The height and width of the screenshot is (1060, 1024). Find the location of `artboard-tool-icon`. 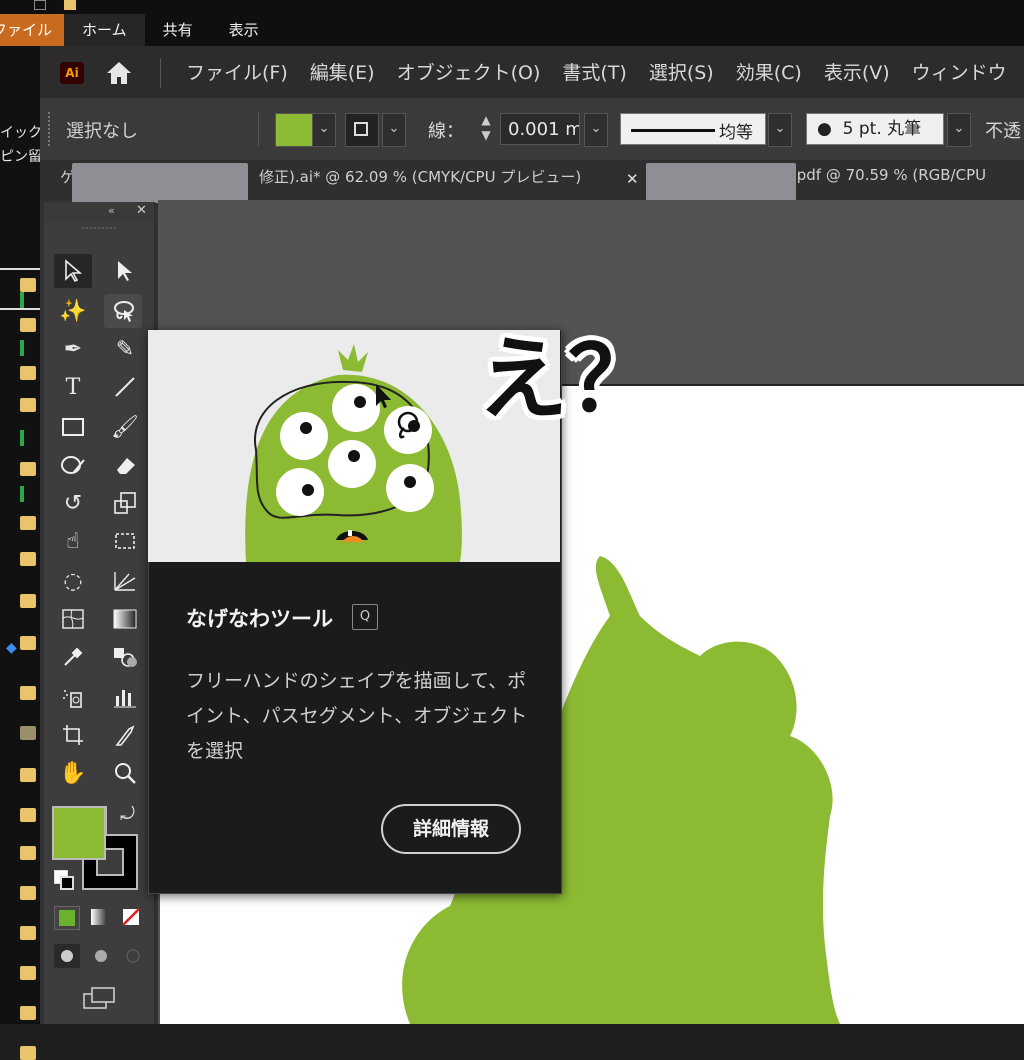

artboard-tool-icon is located at coordinates (73, 735).